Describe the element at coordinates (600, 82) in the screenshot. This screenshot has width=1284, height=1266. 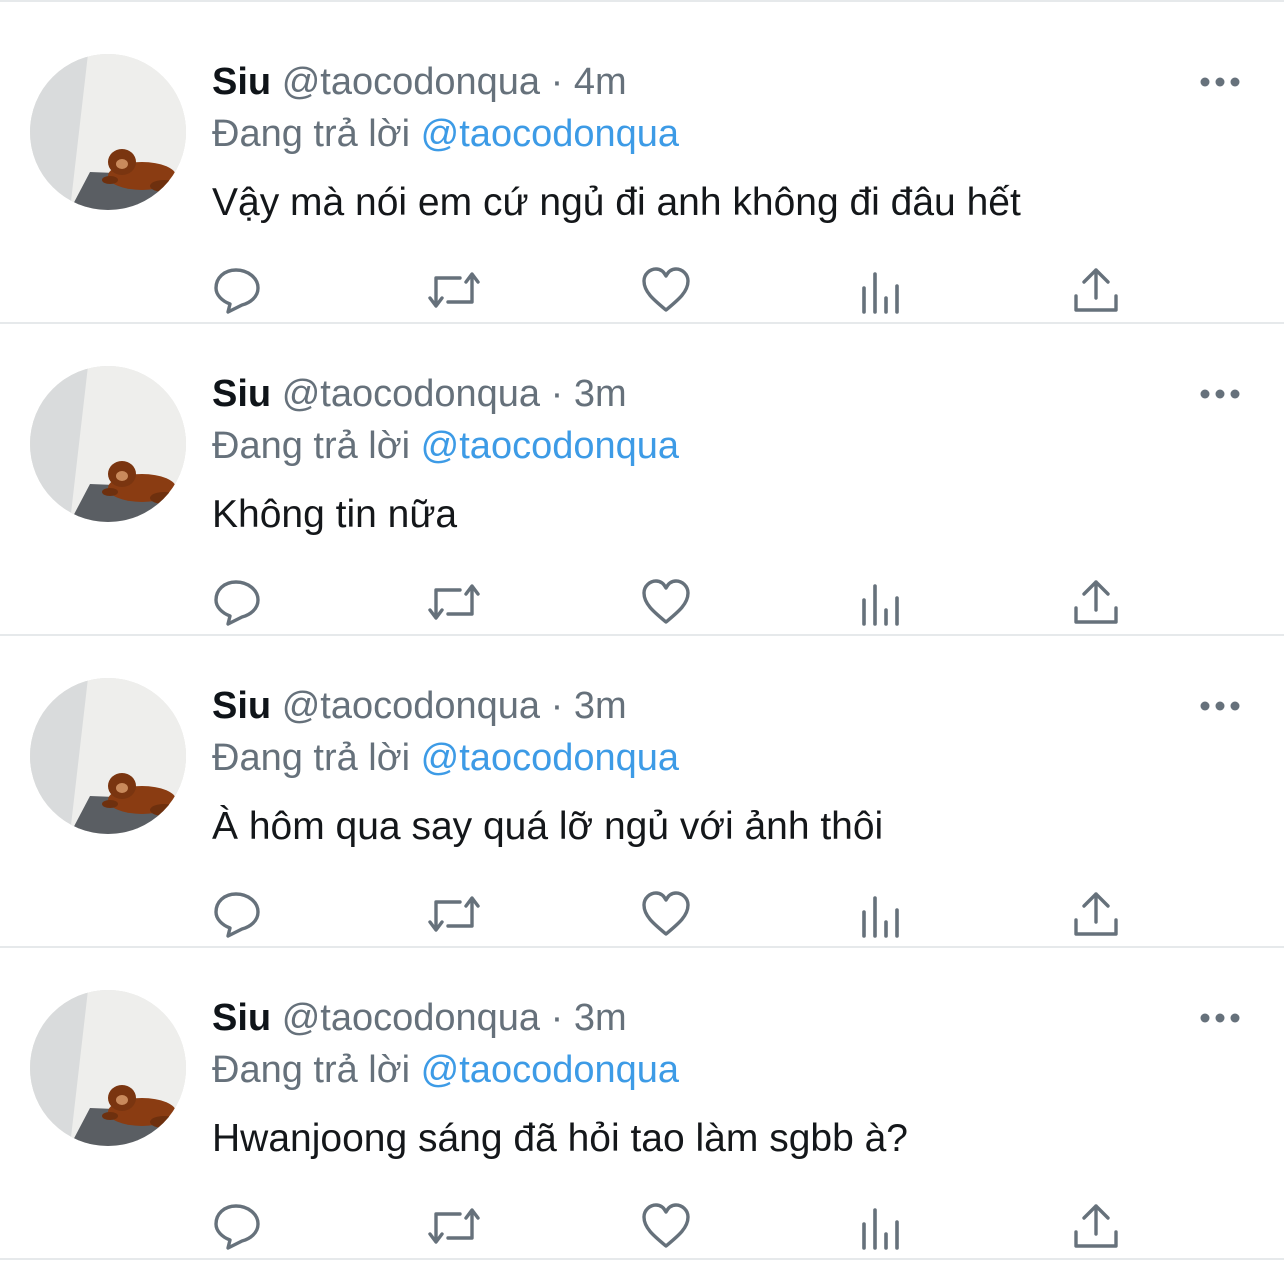
I see `timestamp: 4m` at that location.